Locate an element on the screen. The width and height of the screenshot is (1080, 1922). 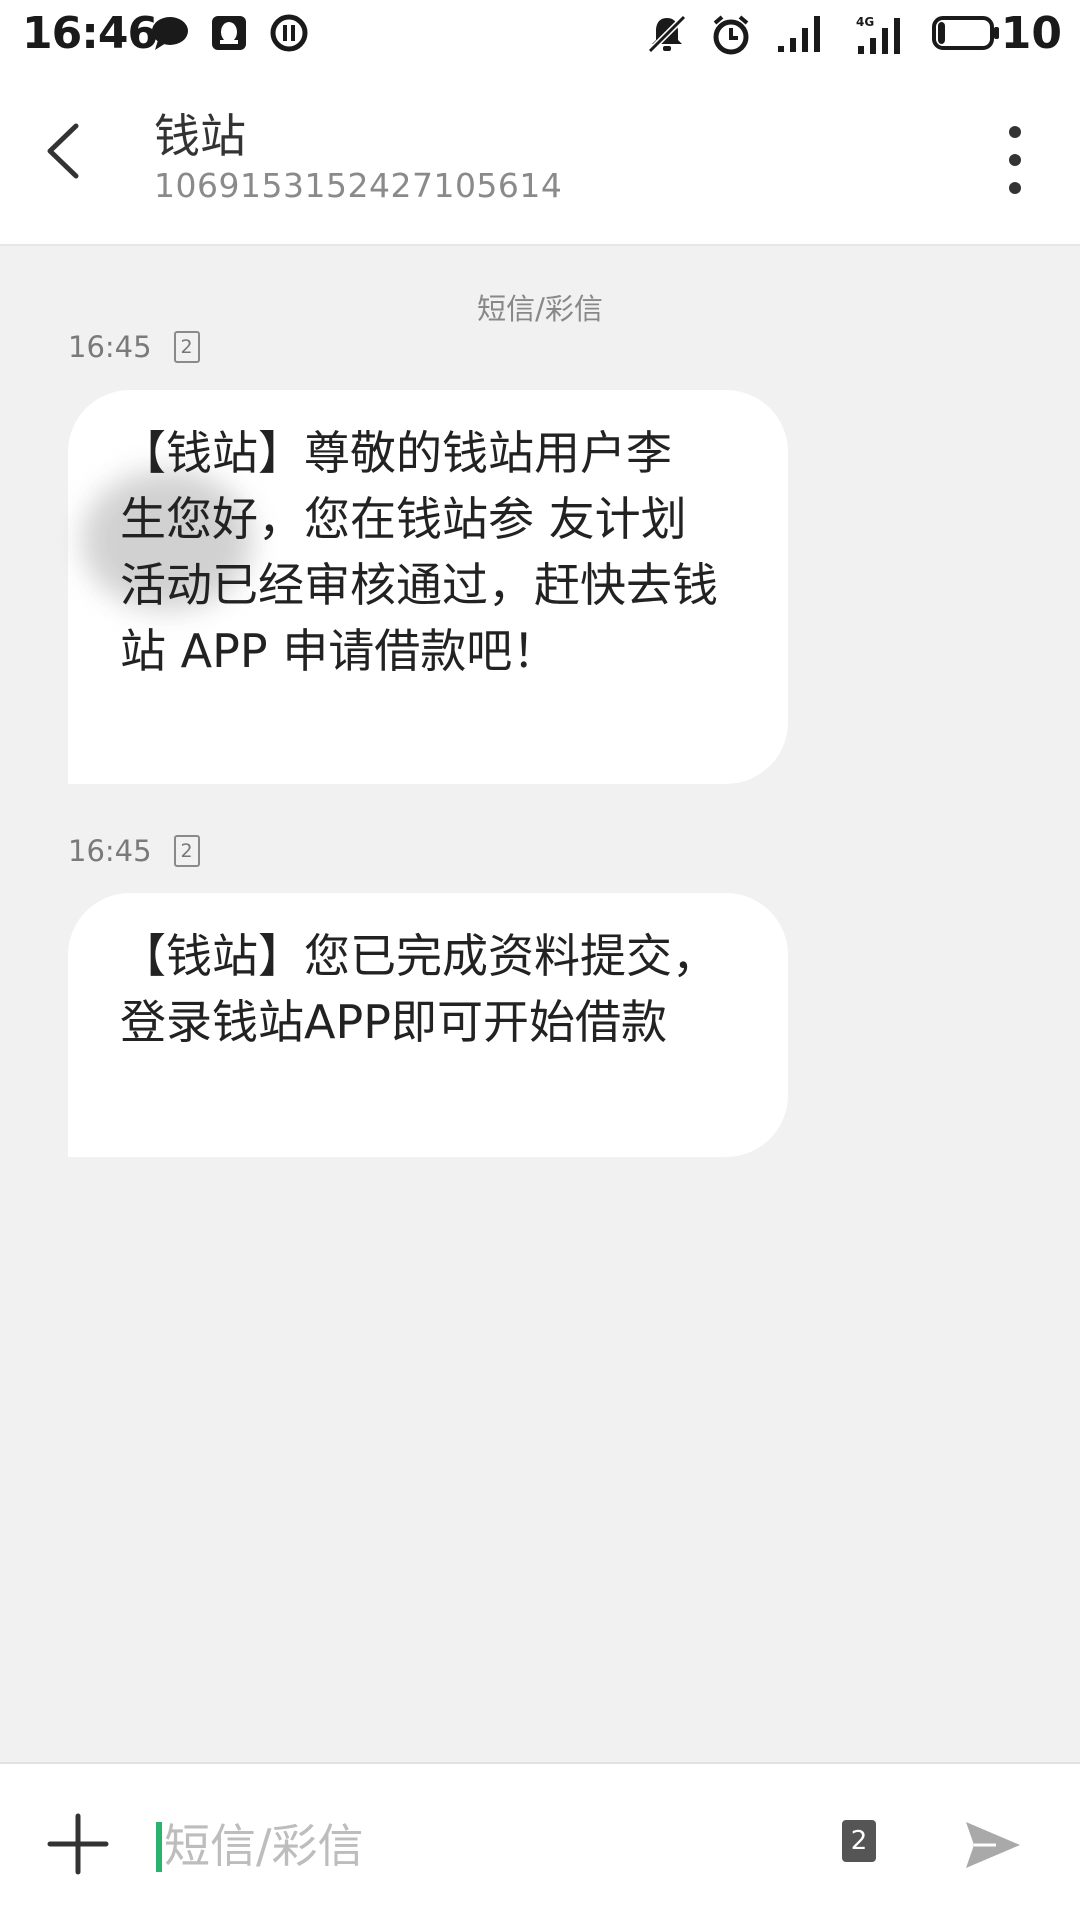
message-input is located at coordinates (484, 1846).